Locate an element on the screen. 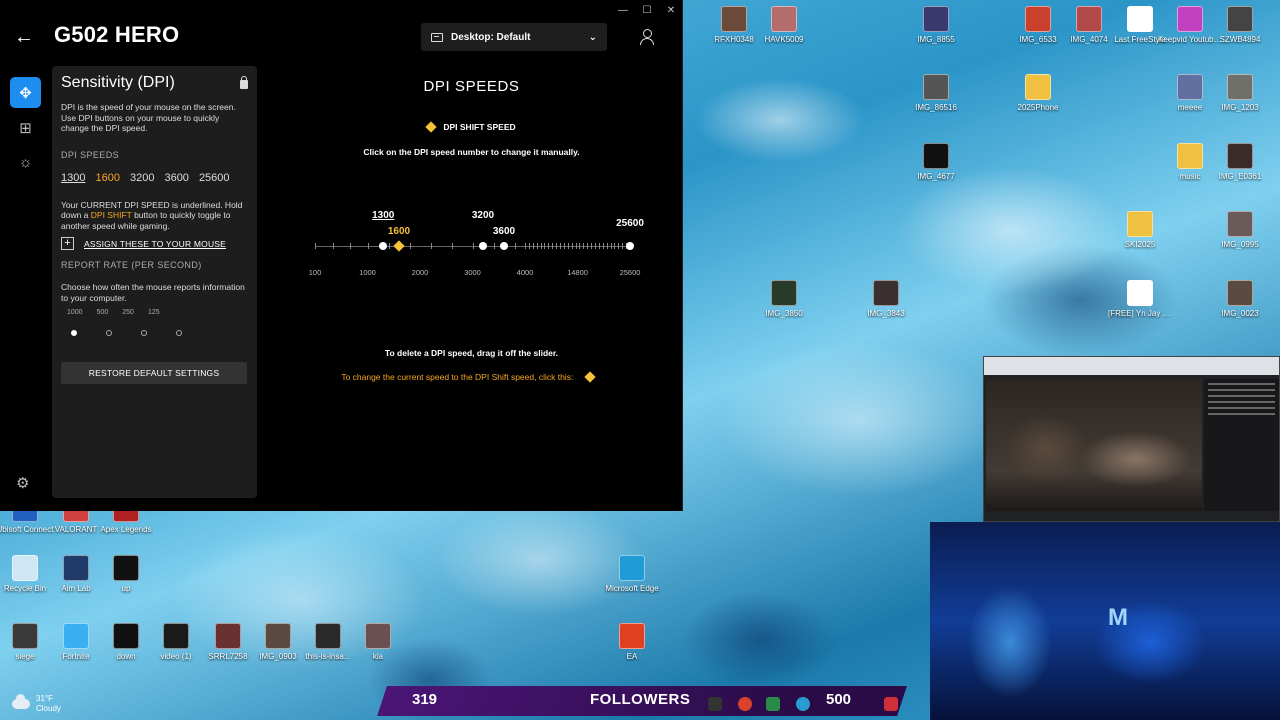  slider-axis-label: 14800 is located at coordinates (577, 272).